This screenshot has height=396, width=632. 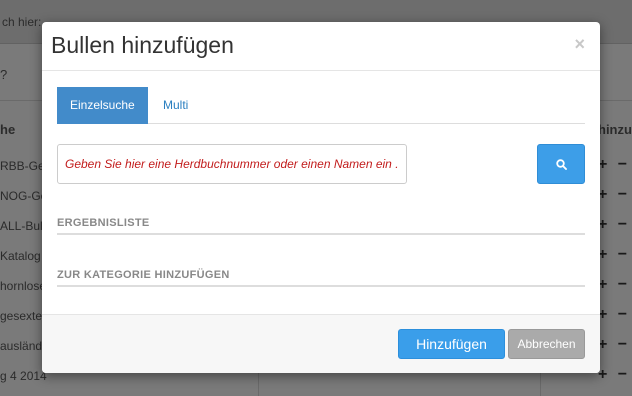 What do you see at coordinates (21, 316) in the screenshot?
I see `background-row-label: gesexte` at bounding box center [21, 316].